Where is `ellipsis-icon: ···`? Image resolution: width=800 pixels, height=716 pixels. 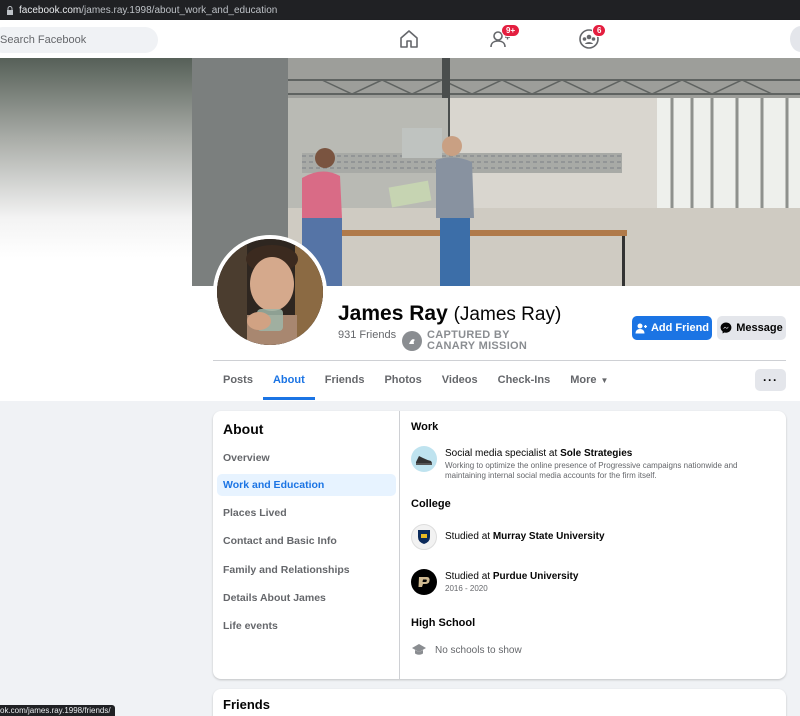 ellipsis-icon: ··· is located at coordinates (770, 380).